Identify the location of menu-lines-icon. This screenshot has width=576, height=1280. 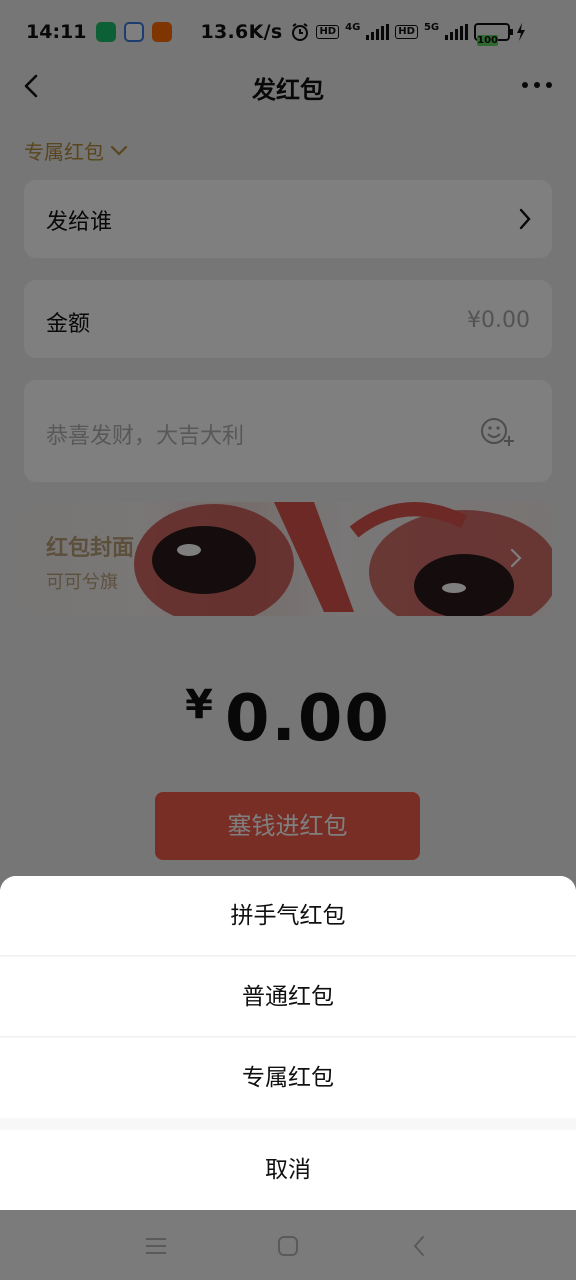
(156, 1246).